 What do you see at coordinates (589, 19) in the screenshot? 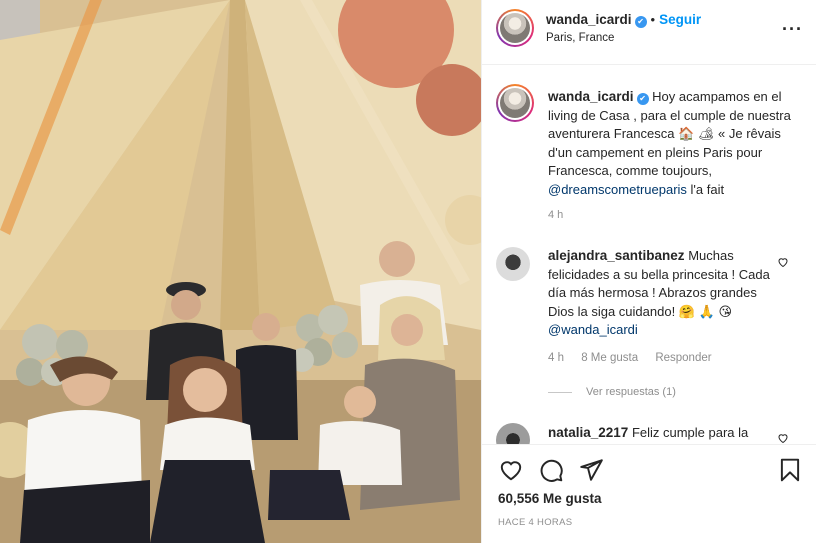
I see `author-username: wanda_icardi` at bounding box center [589, 19].